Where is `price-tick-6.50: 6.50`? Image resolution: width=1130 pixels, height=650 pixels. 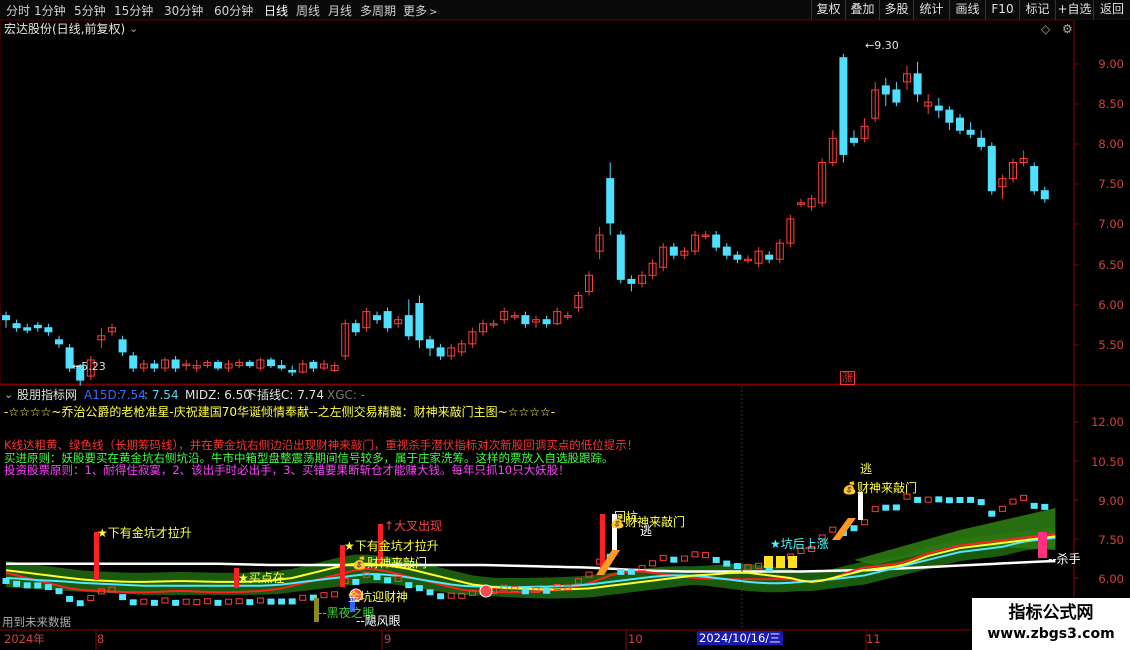 price-tick-6.50: 6.50 is located at coordinates (1111, 265).